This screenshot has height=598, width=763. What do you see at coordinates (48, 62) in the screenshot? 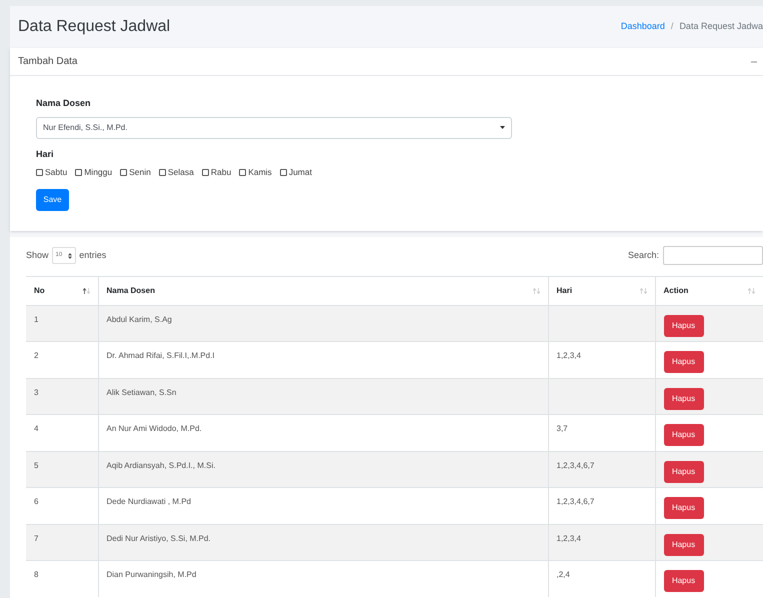
I see `card-title: Tambah Data` at bounding box center [48, 62].